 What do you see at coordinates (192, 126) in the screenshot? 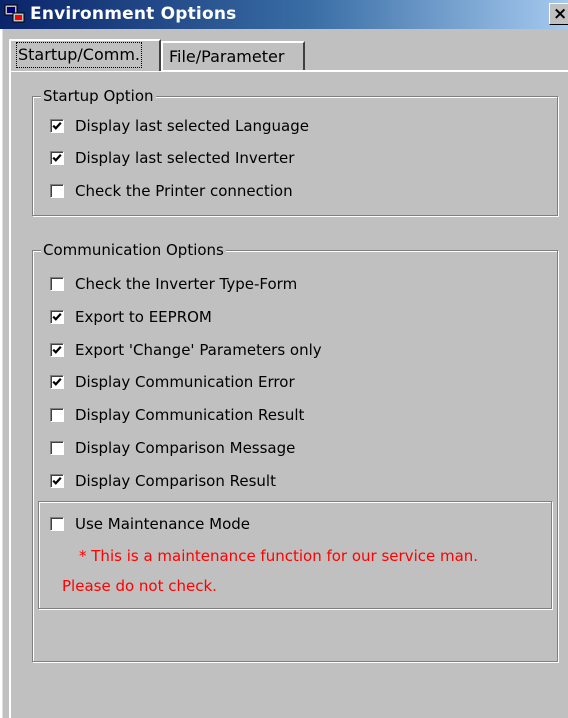
I see `checkbox-label: Display last selected Language` at bounding box center [192, 126].